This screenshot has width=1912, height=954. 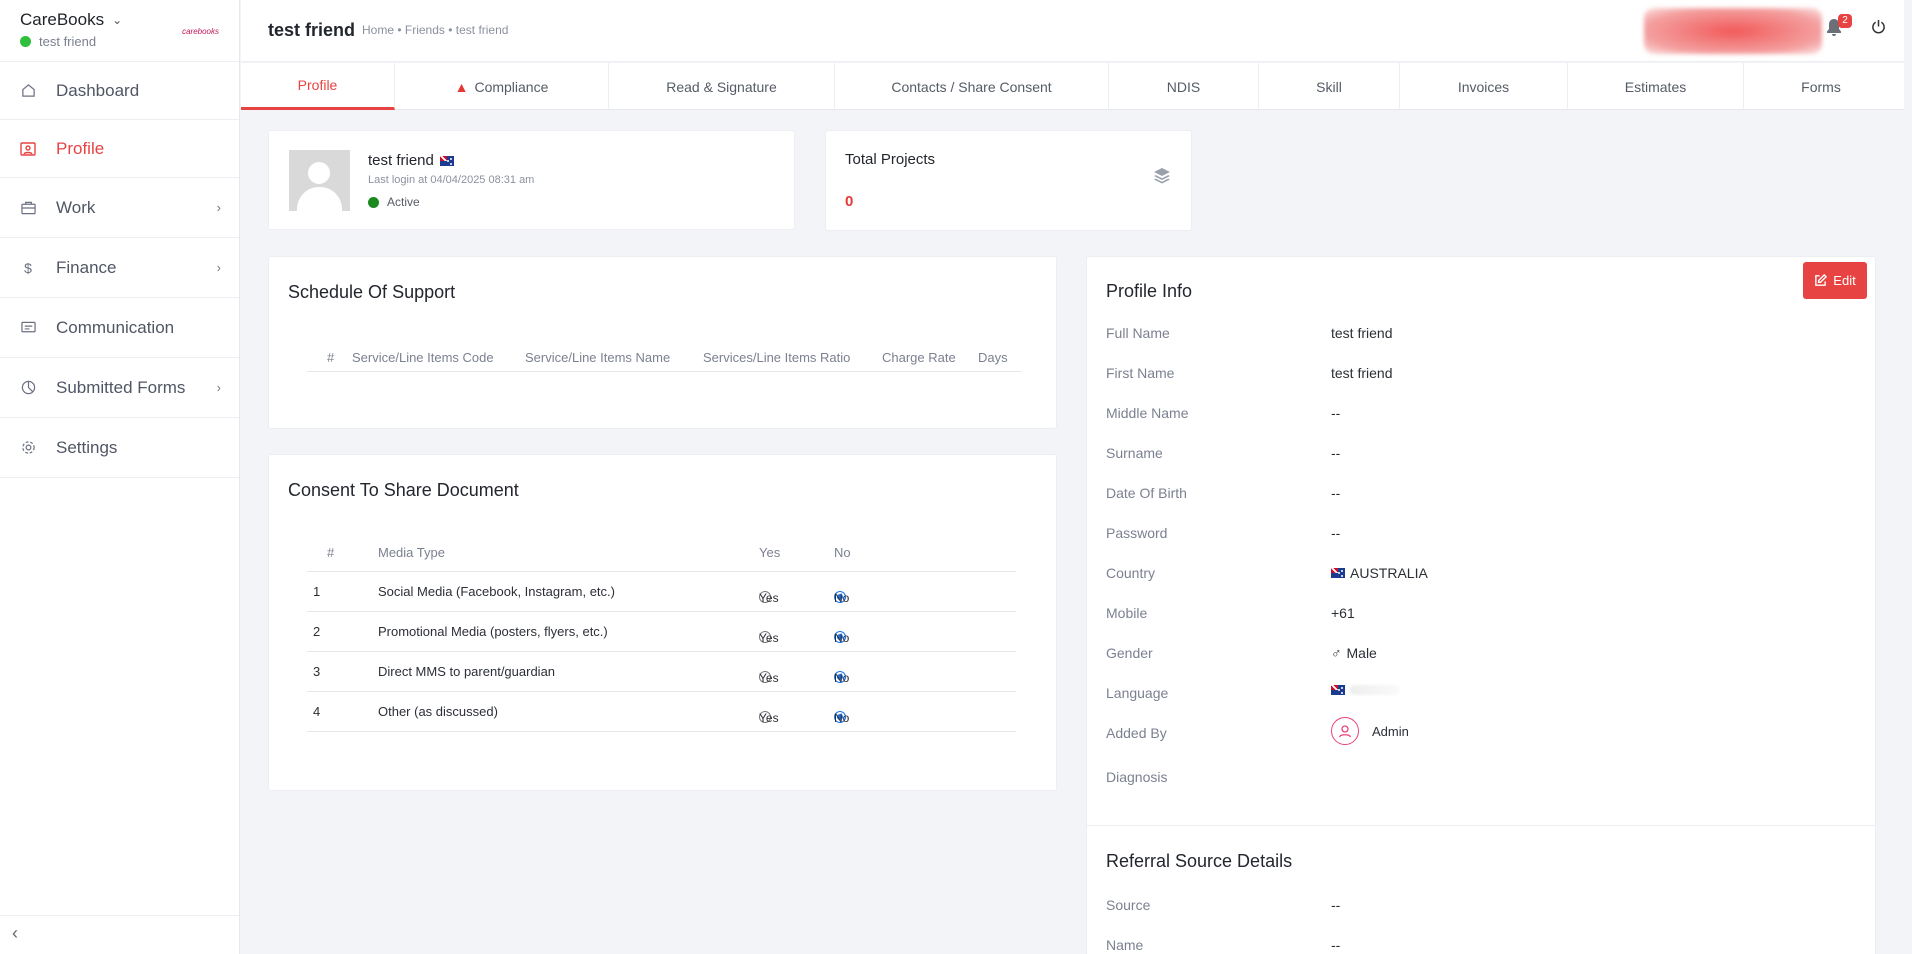 I want to click on redacted-language, so click(x=1375, y=690).